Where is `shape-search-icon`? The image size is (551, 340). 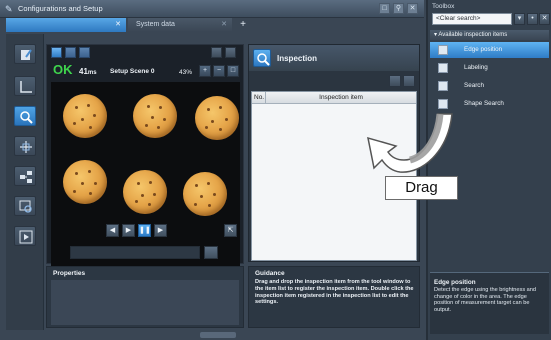 shape-search-icon is located at coordinates (443, 104).